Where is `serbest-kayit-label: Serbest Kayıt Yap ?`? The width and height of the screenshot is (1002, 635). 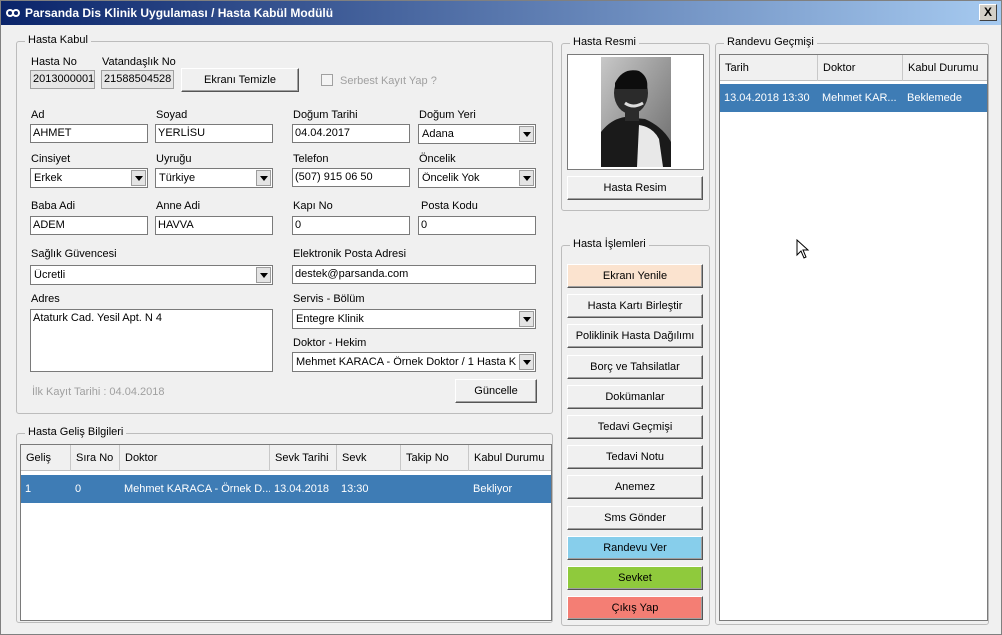 serbest-kayit-label: Serbest Kayıt Yap ? is located at coordinates (388, 81).